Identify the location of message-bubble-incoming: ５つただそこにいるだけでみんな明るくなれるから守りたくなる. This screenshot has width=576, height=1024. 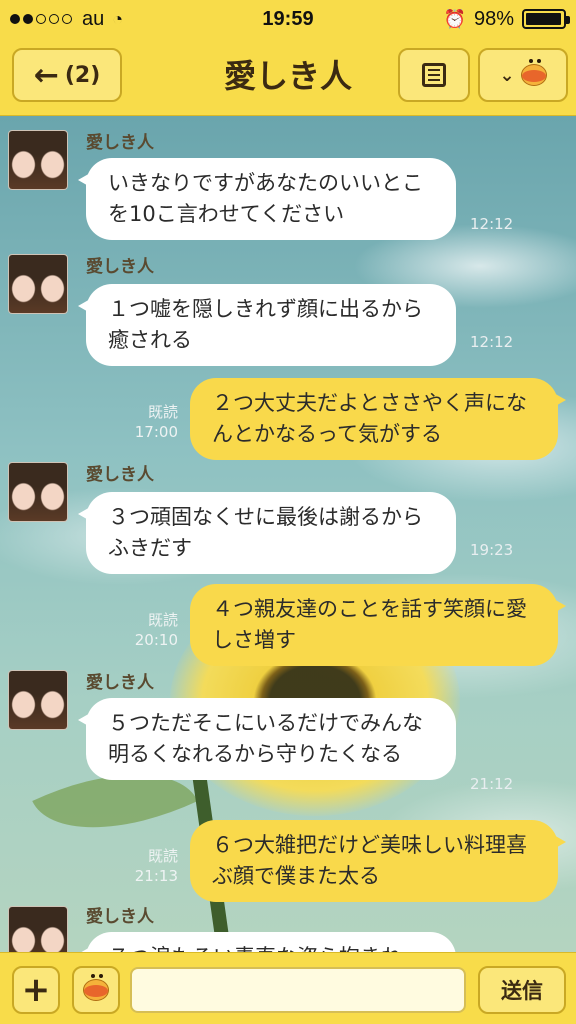
(267, 739).